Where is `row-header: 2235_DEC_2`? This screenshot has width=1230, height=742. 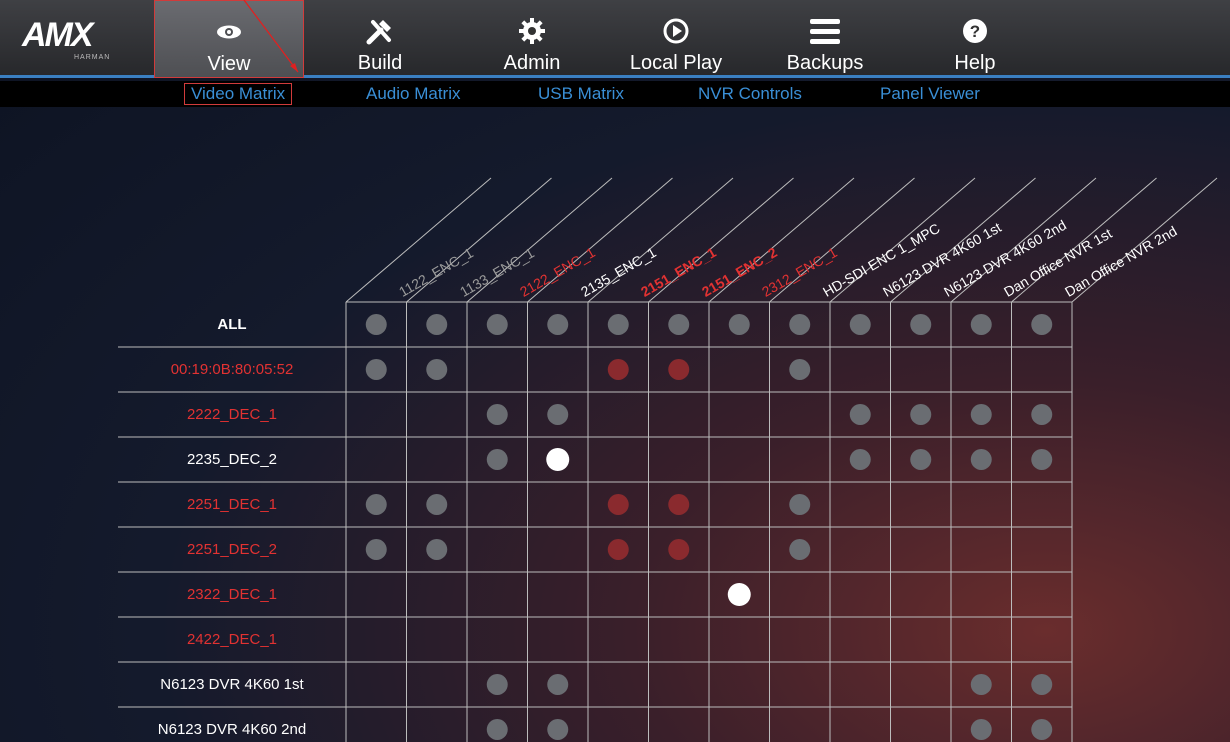 row-header: 2235_DEC_2 is located at coordinates (232, 459).